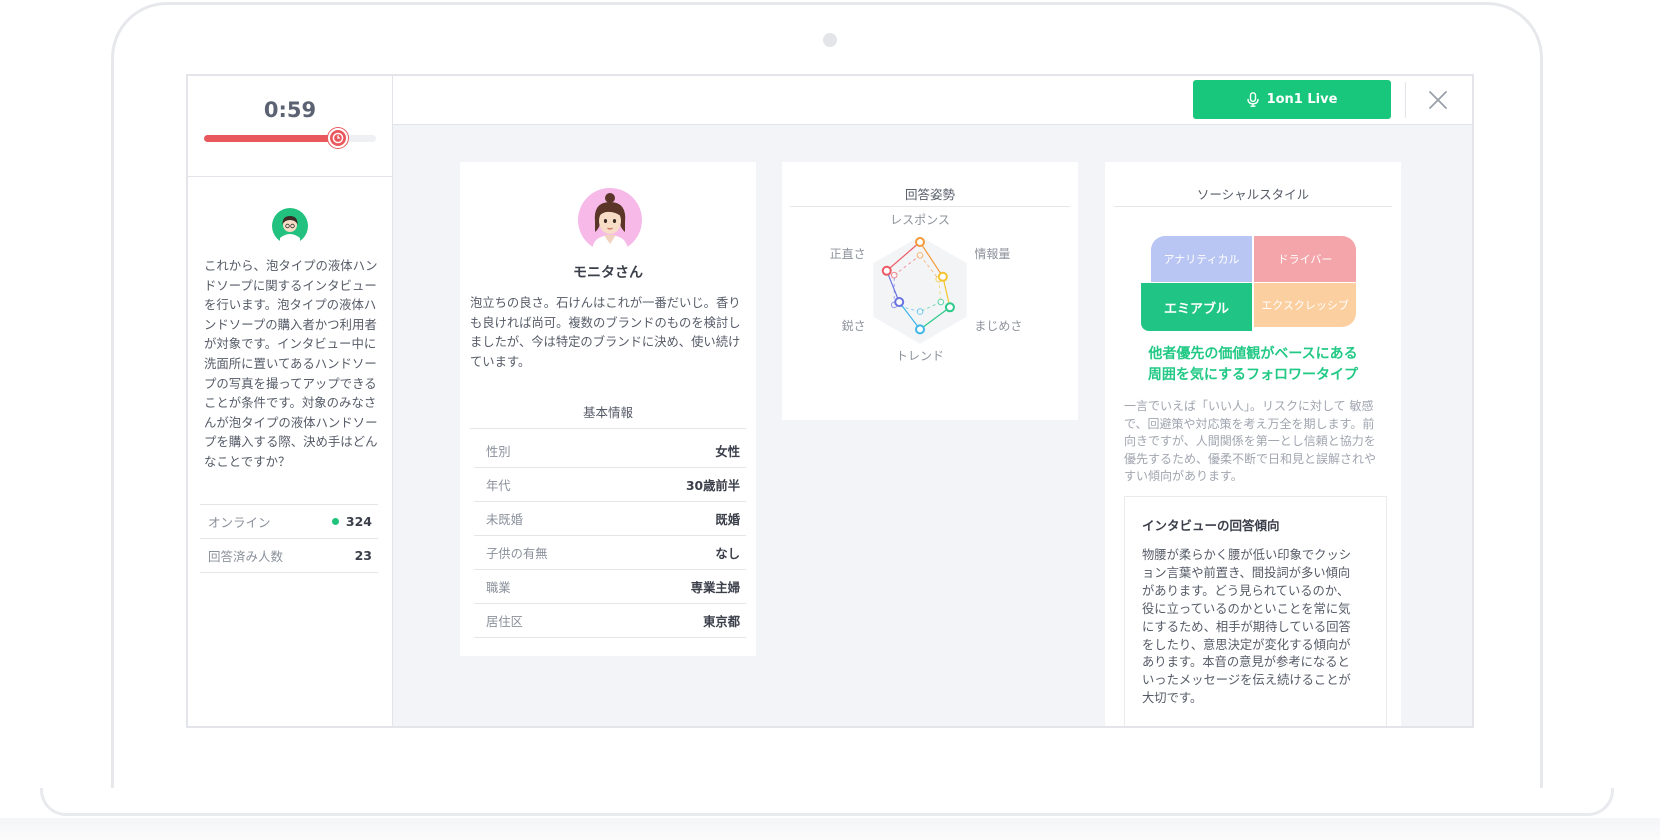 This screenshot has width=1660, height=840. I want to click on timer-handle, so click(338, 138).